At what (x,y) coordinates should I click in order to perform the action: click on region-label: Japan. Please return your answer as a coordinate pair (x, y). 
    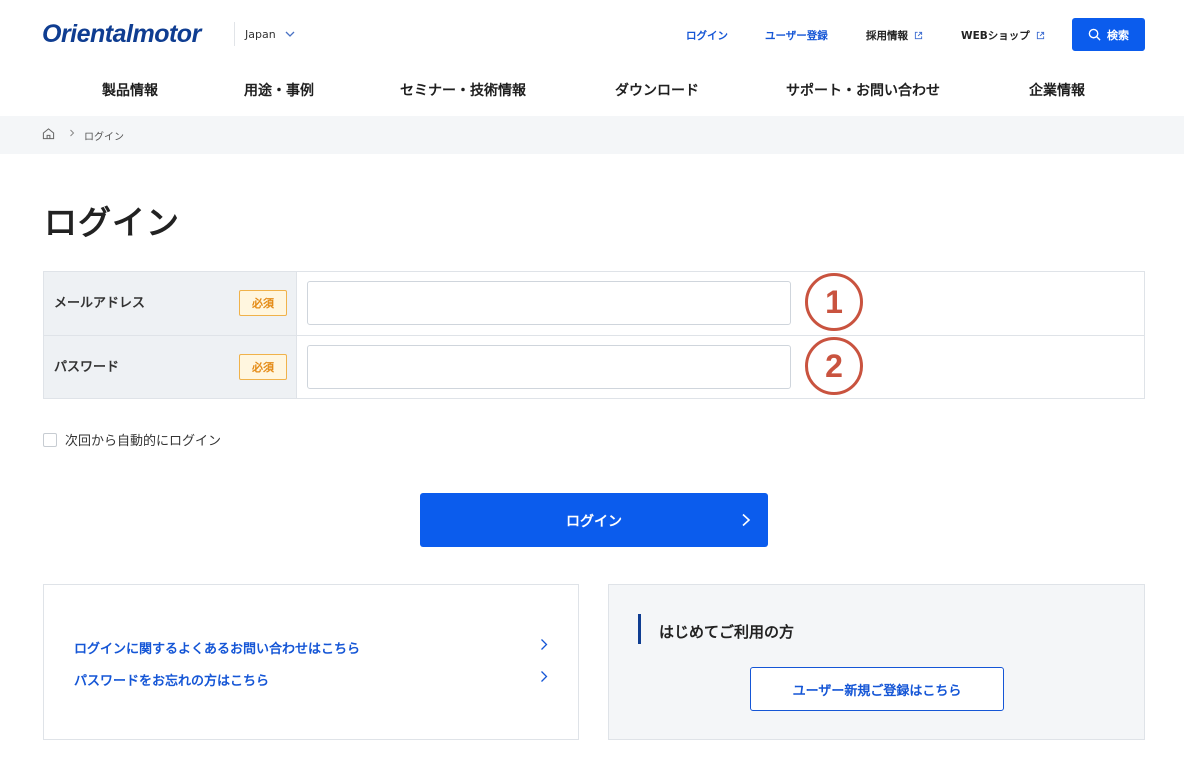
    Looking at the image, I should click on (260, 34).